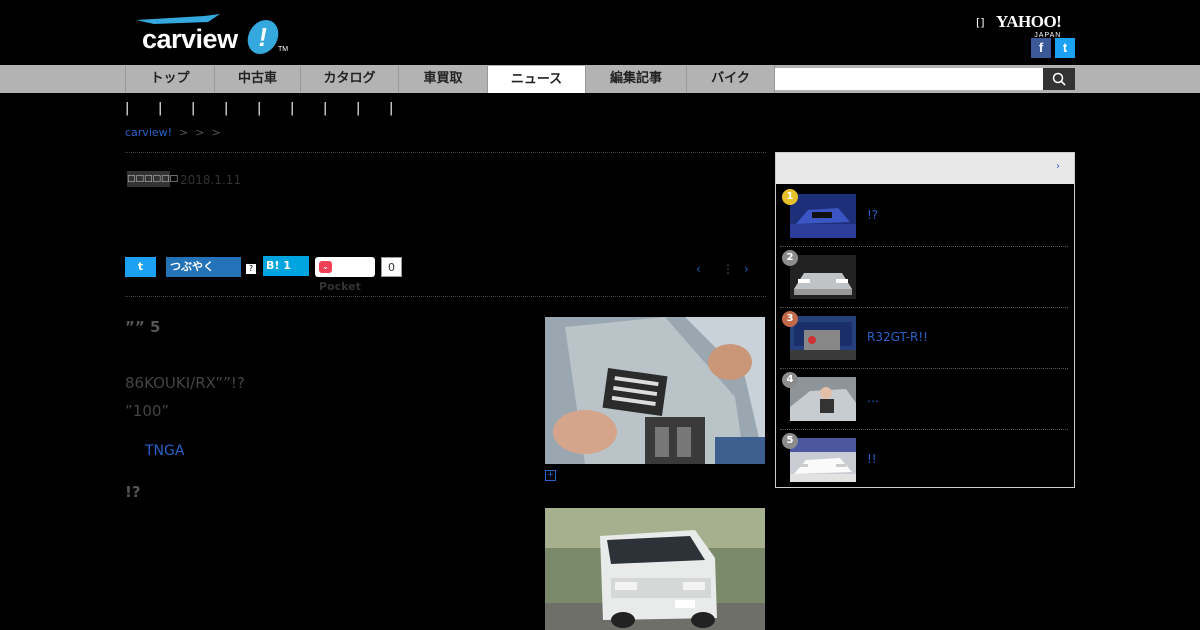 This screenshot has width=1200, height=630. I want to click on zoom-icon: +, so click(550, 475).